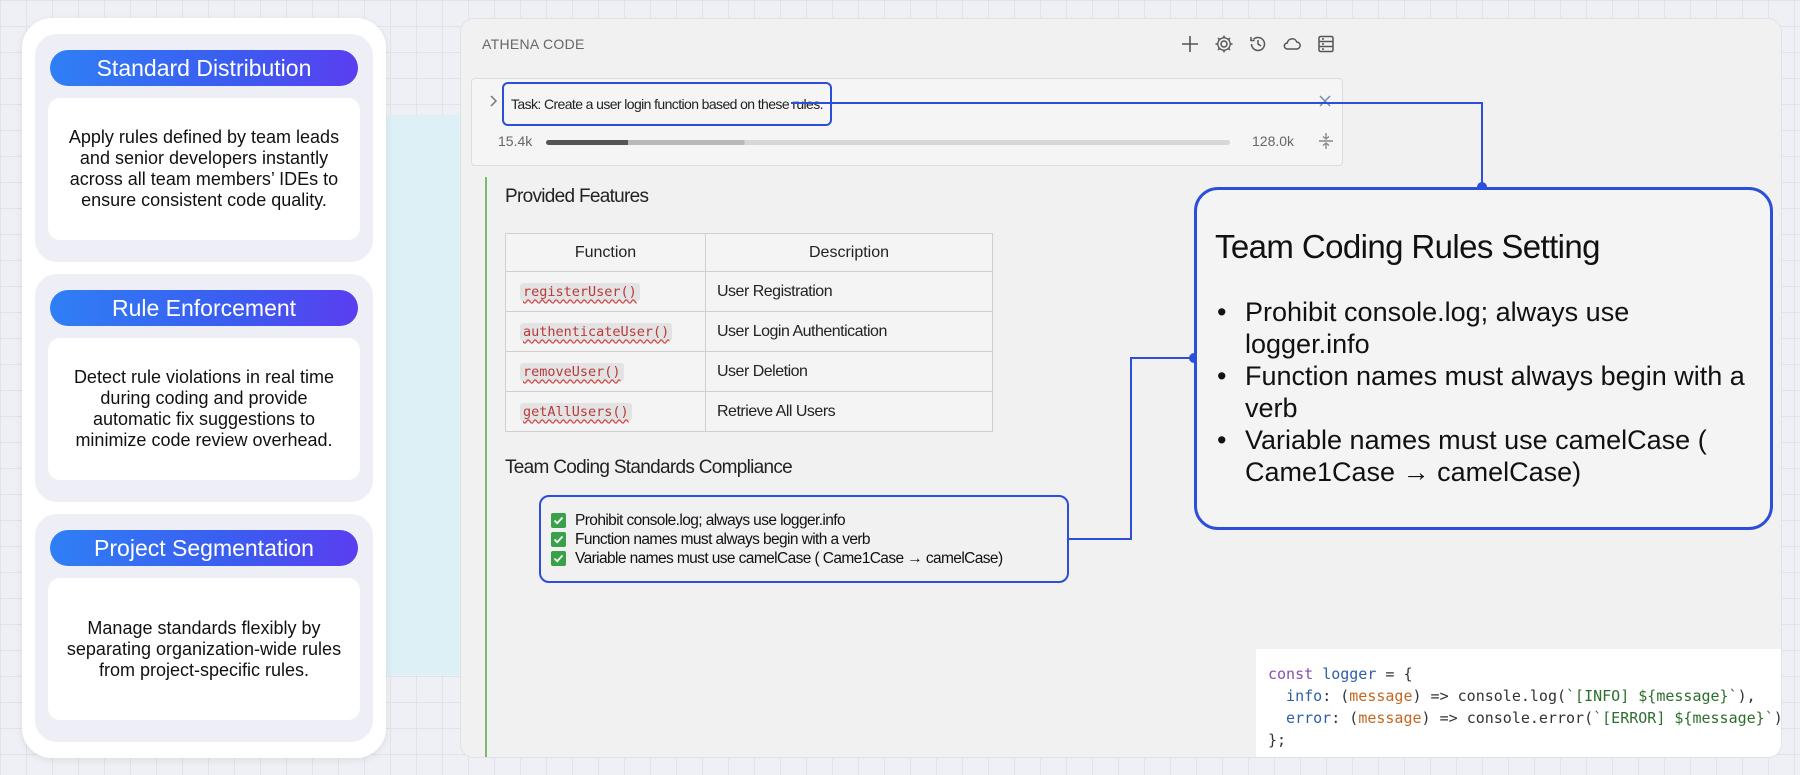 The width and height of the screenshot is (1800, 775). What do you see at coordinates (649, 467) in the screenshot?
I see `compliance-title: Team Coding Standards Compliance` at bounding box center [649, 467].